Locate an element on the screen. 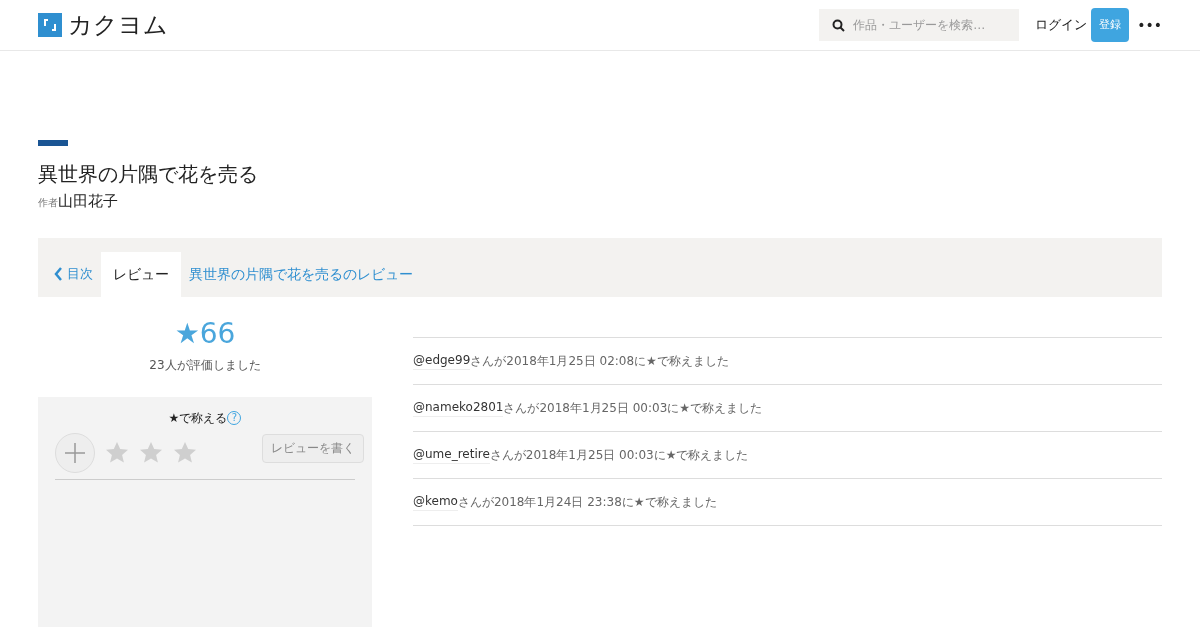  plus-icon is located at coordinates (75, 452).